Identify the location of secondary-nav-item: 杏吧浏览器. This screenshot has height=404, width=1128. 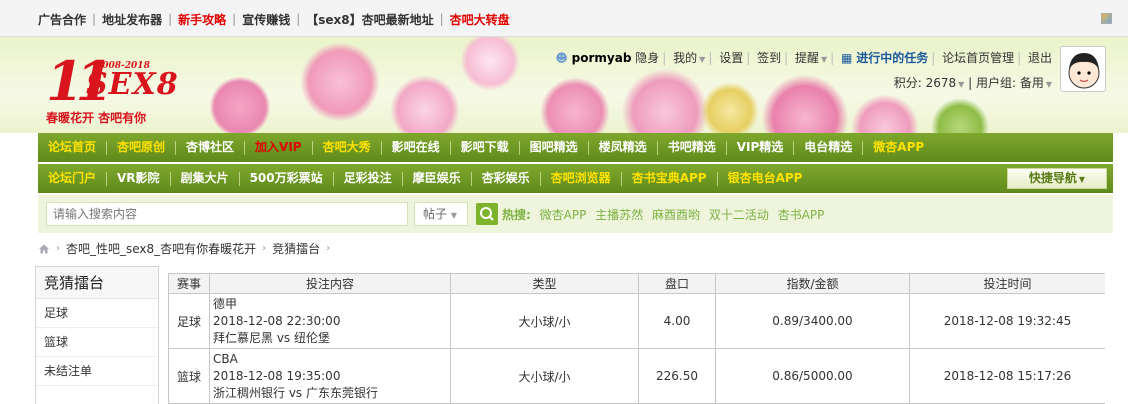
(581, 178).